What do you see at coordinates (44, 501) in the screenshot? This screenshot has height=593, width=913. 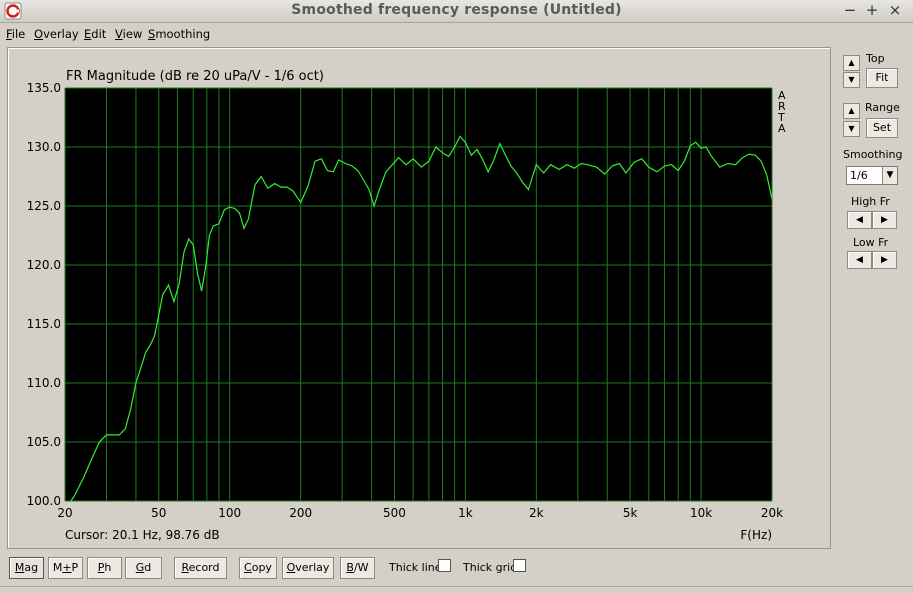 I see `y-tick-label: 100.0` at bounding box center [44, 501].